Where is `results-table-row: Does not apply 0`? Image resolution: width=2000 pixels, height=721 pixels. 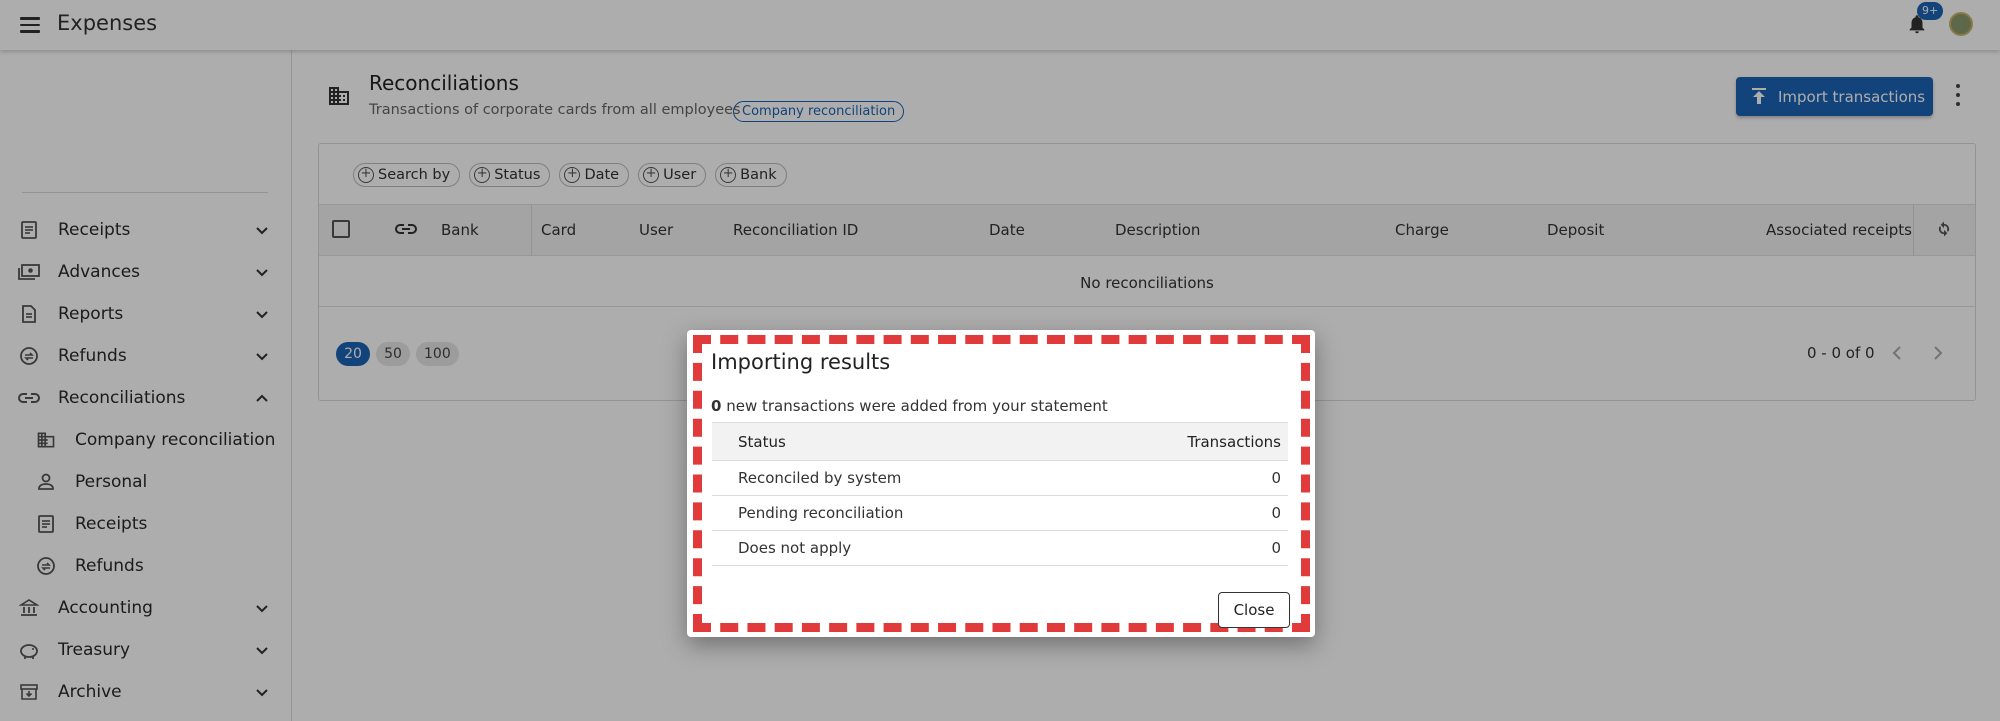 results-table-row: Does not apply 0 is located at coordinates (1000, 548).